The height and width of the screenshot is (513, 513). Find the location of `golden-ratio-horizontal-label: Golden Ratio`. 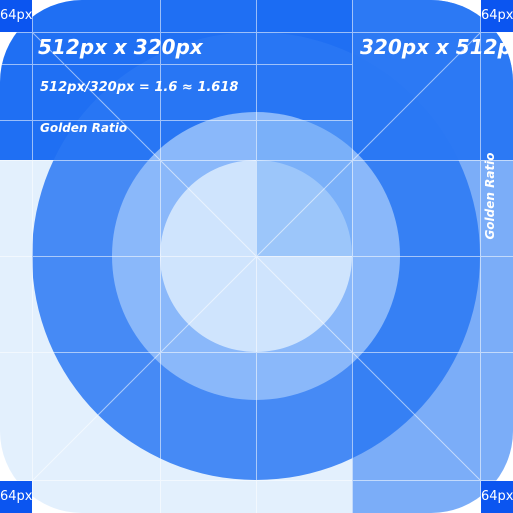

golden-ratio-horizontal-label: Golden Ratio is located at coordinates (84, 128).